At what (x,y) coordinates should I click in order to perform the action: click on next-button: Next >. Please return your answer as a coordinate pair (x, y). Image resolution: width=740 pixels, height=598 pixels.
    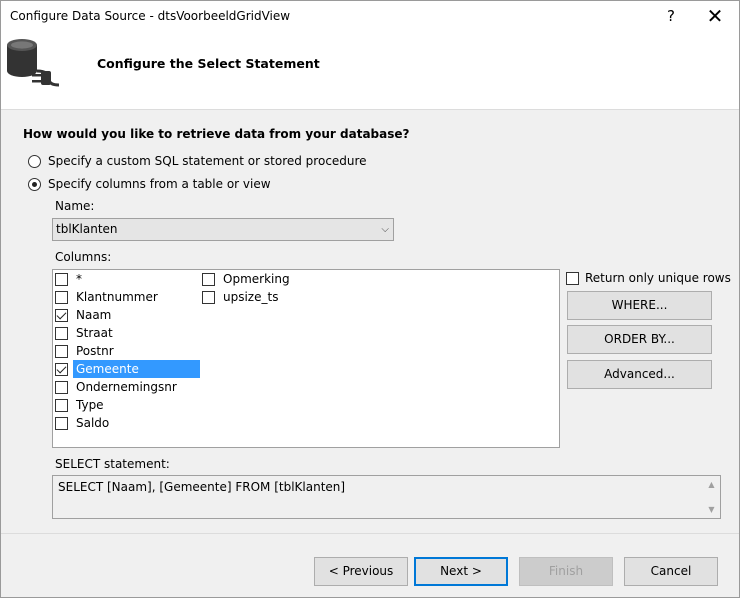
    Looking at the image, I should click on (461, 571).